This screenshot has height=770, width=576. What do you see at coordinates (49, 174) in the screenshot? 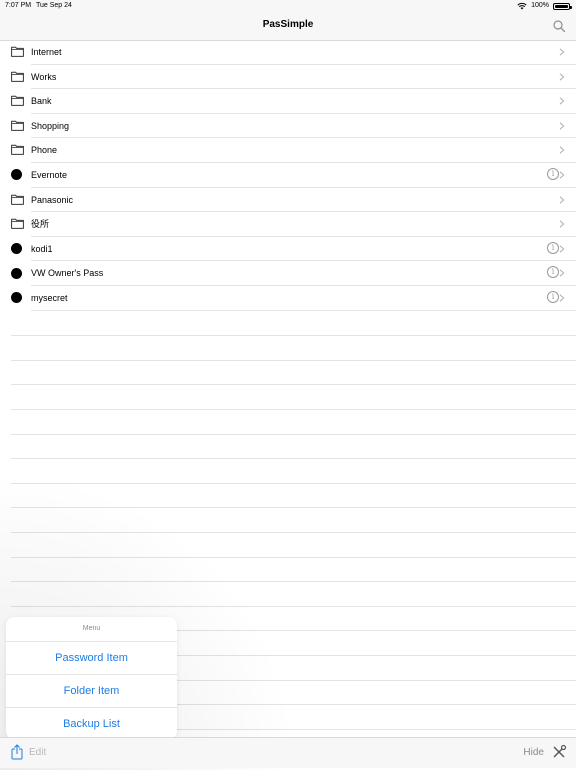
I see `list-item-label: Evernote` at bounding box center [49, 174].